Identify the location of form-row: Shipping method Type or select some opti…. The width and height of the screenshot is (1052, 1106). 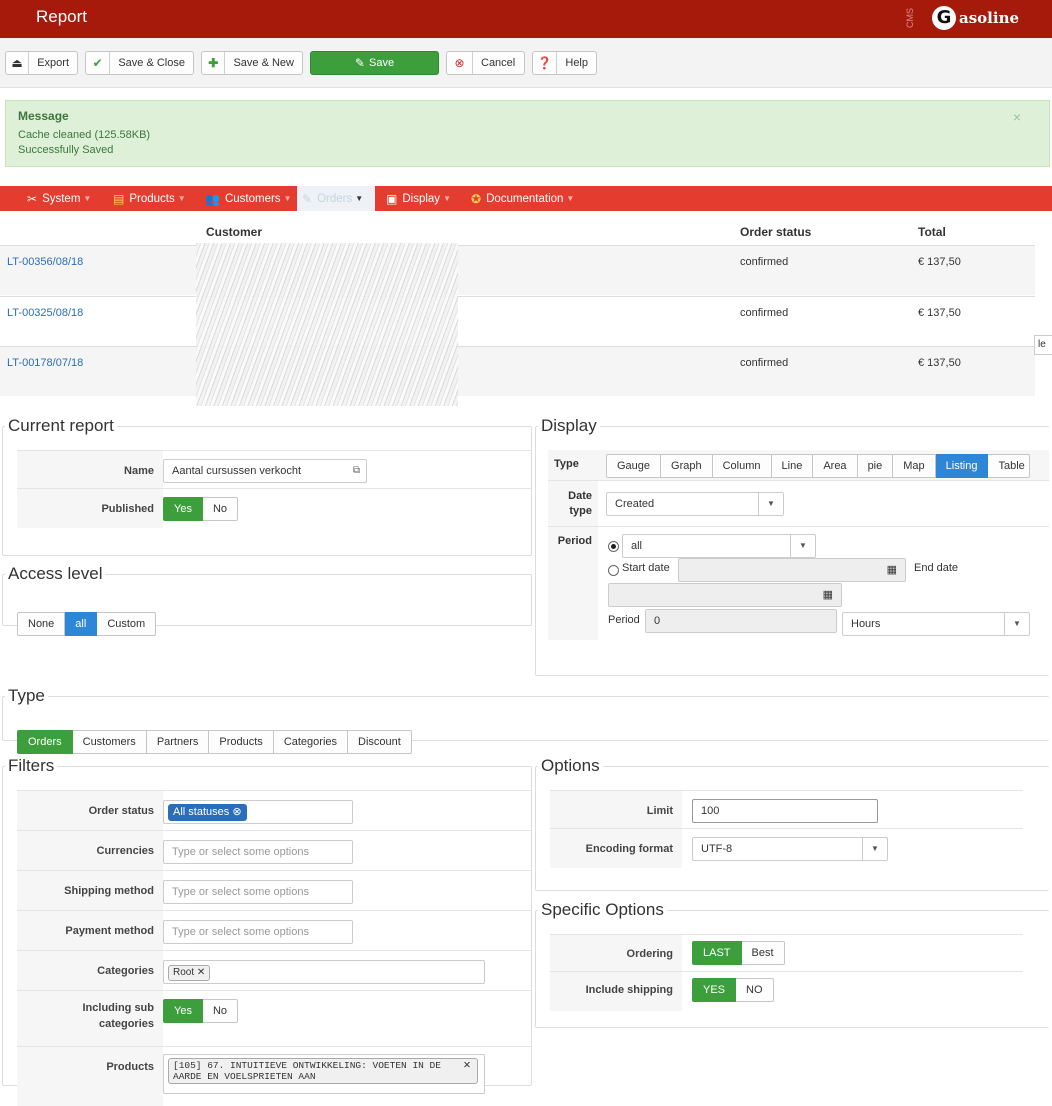
(274, 890).